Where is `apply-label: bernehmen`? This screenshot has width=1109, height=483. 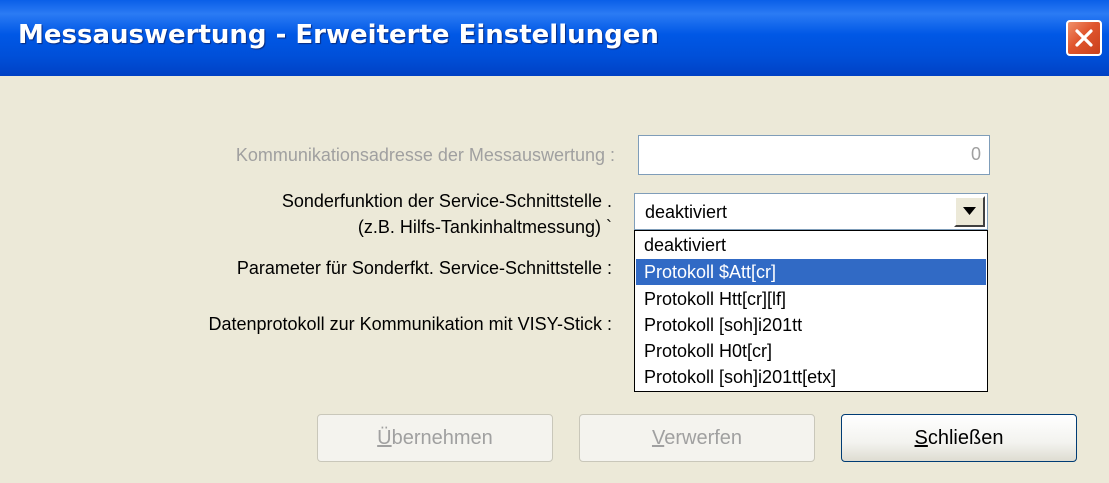 apply-label: bernehmen is located at coordinates (442, 438).